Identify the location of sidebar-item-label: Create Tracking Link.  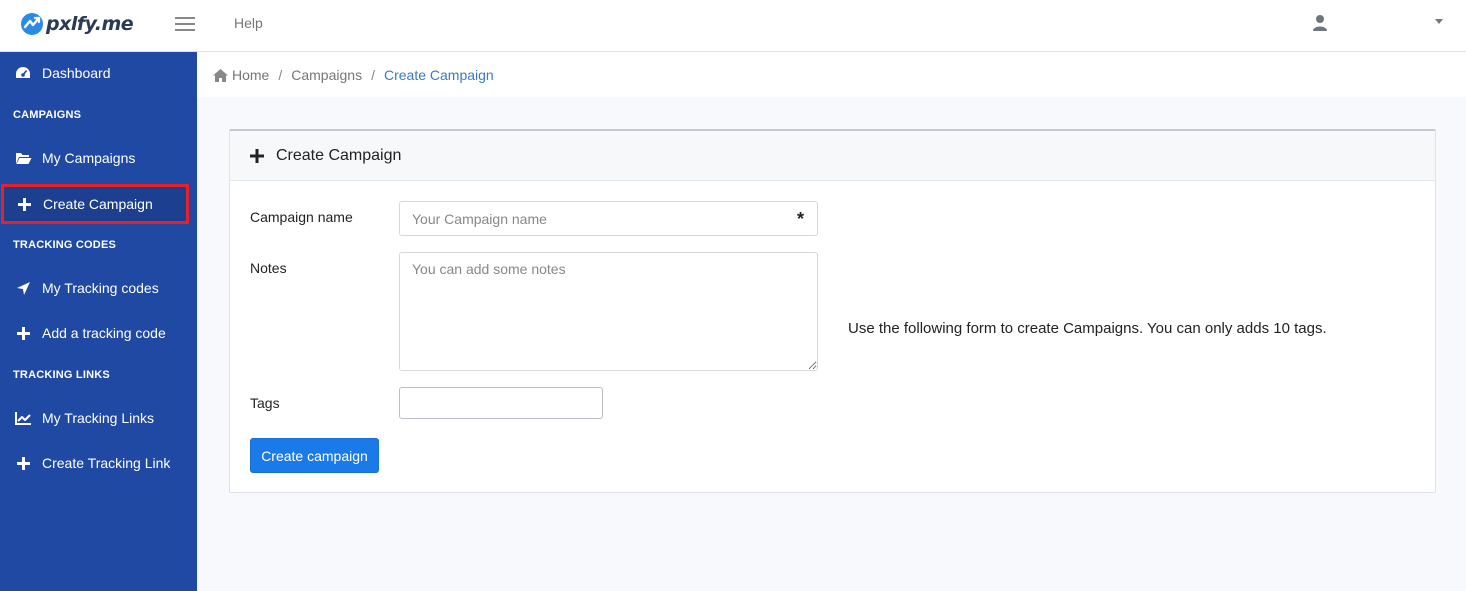
(106, 463).